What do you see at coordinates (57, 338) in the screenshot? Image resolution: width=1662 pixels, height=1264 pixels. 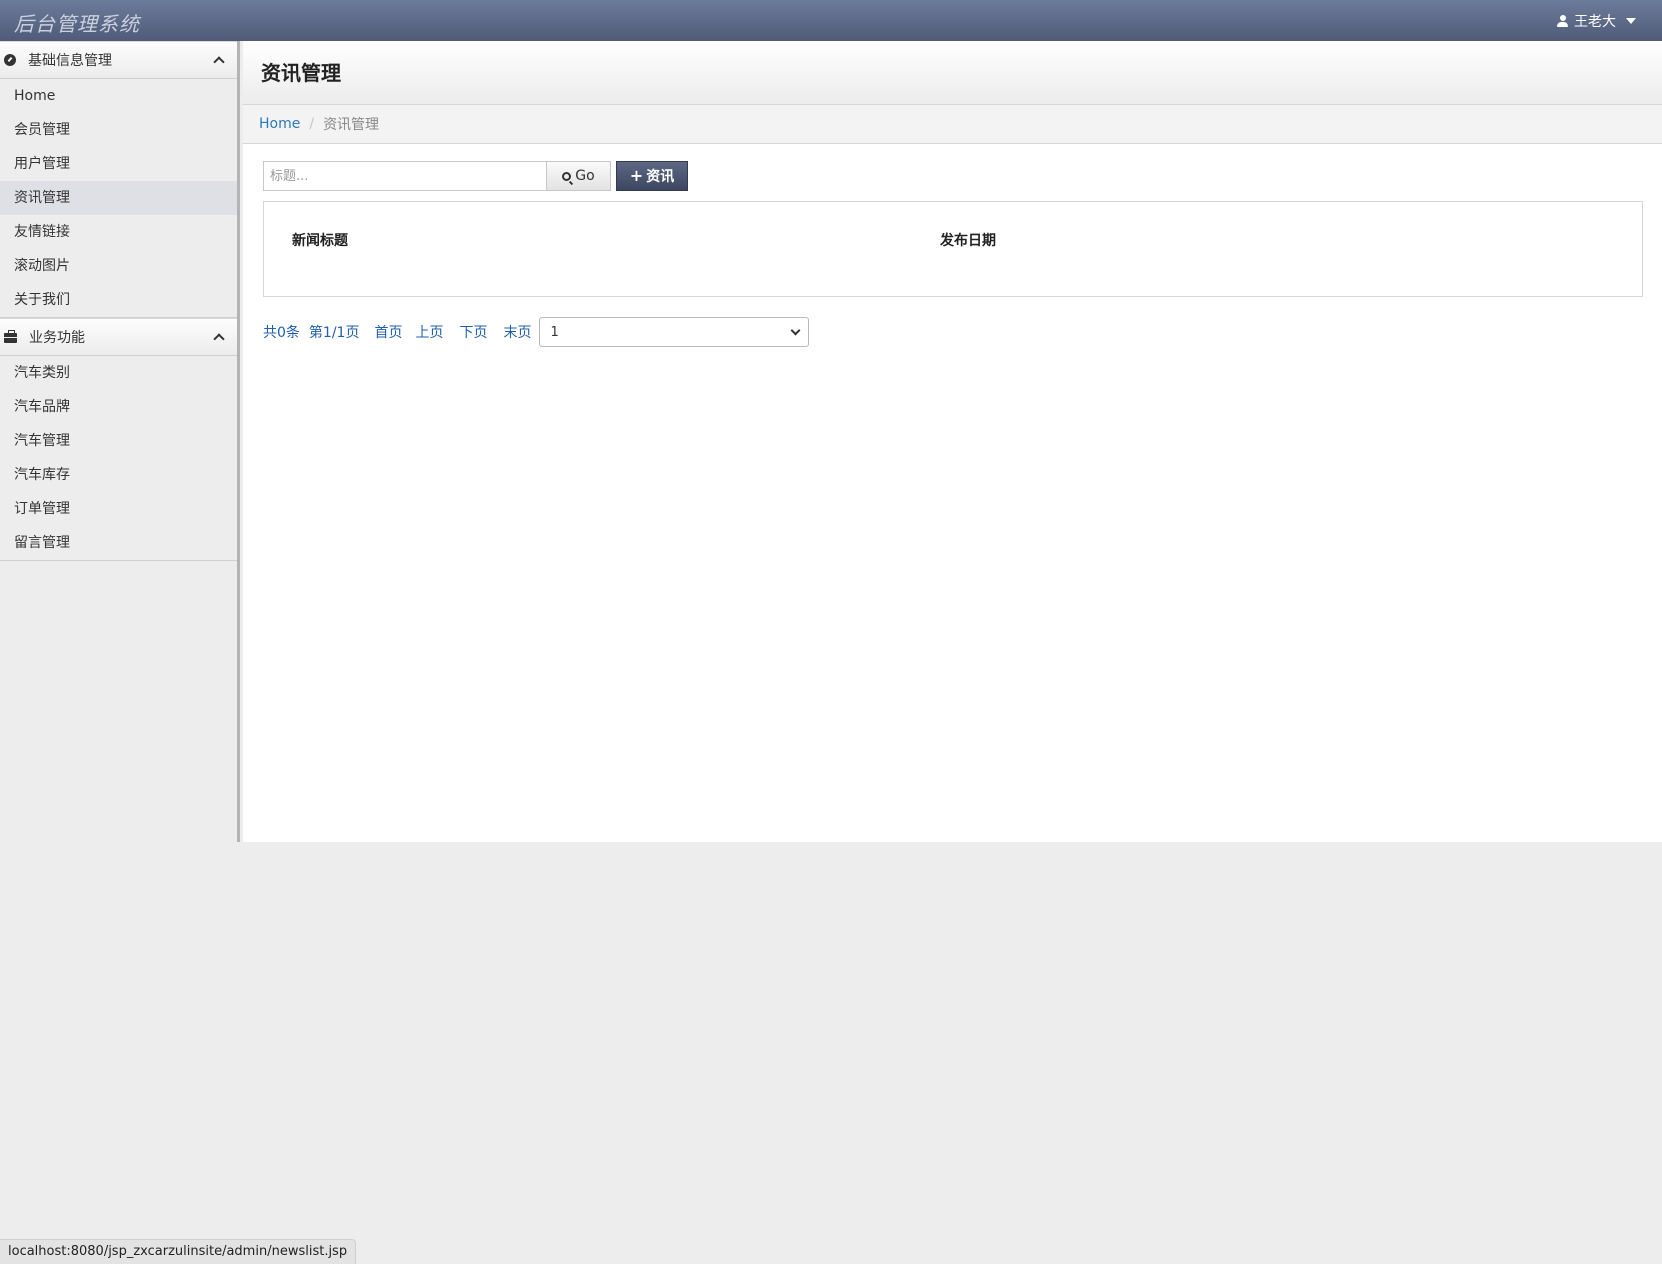 I see `nav-header-label: 业务功能` at bounding box center [57, 338].